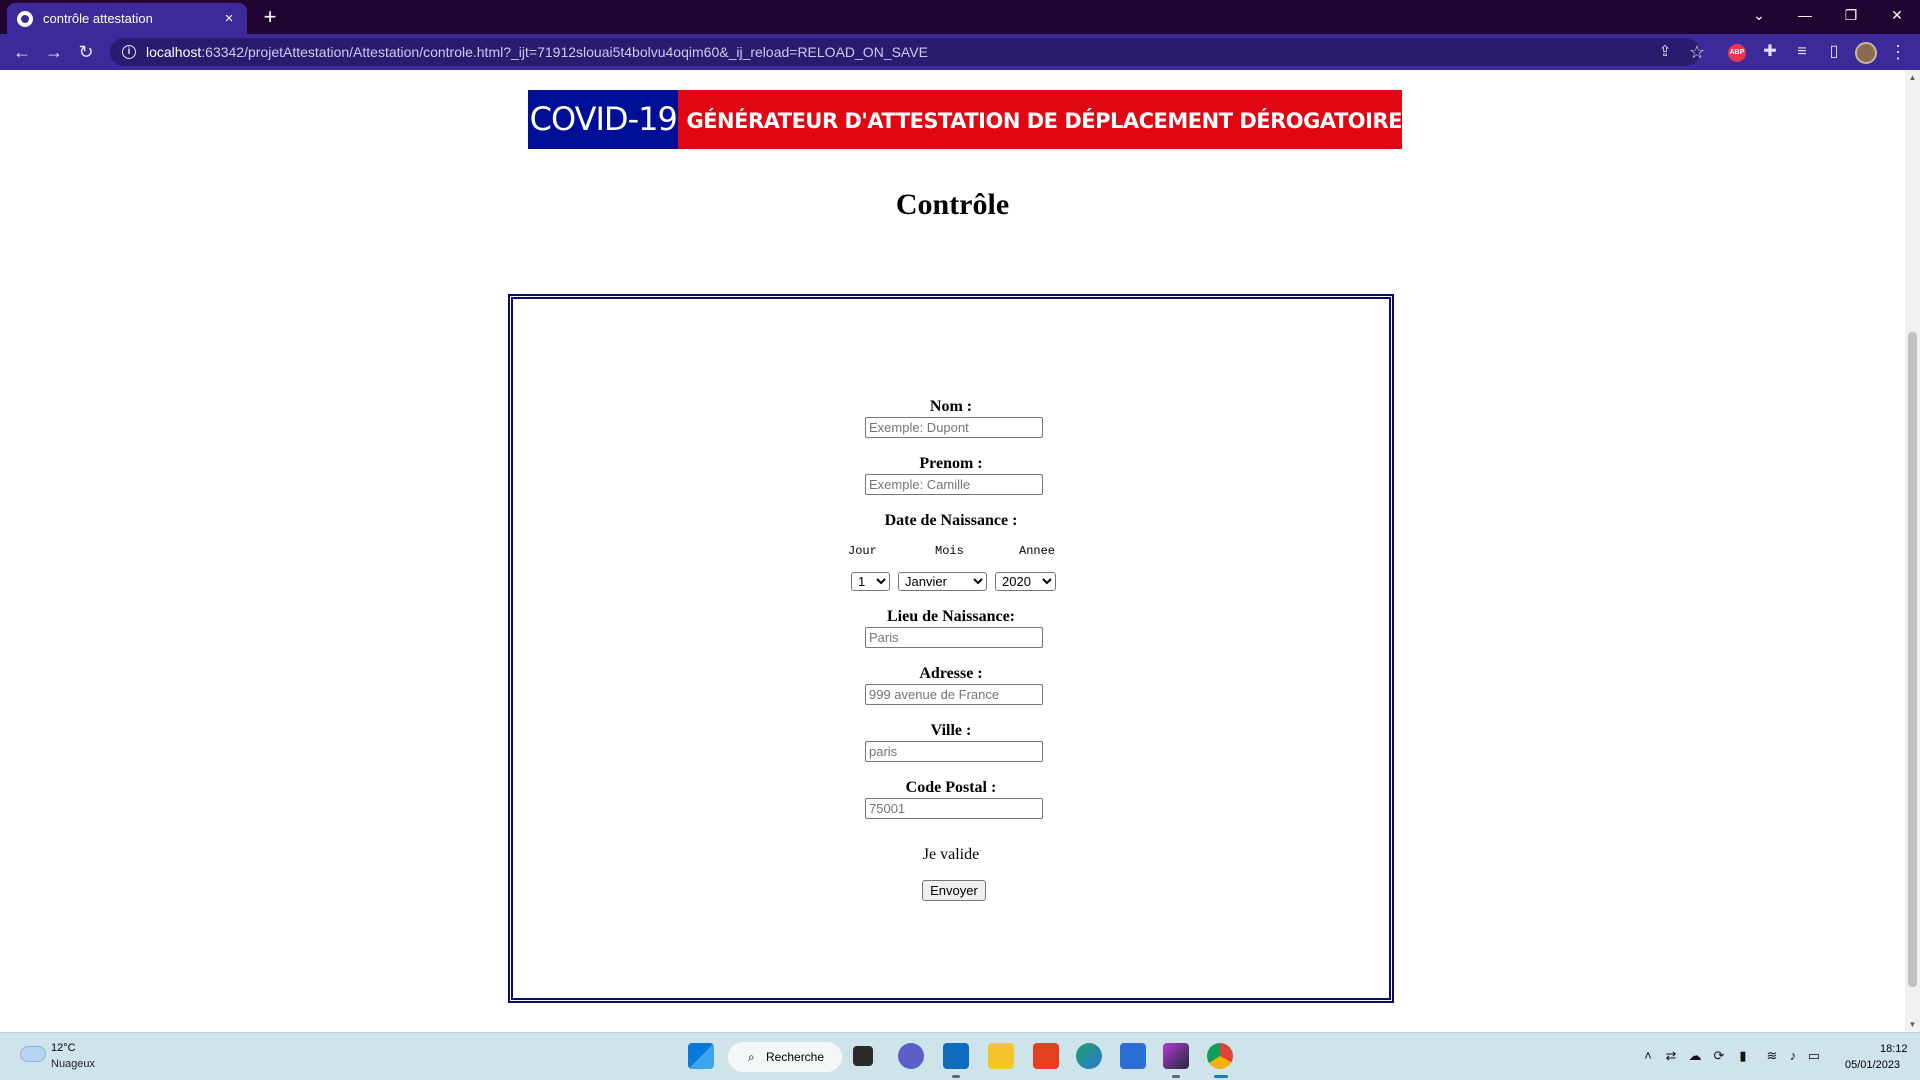 The height and width of the screenshot is (1080, 1920). Describe the element at coordinates (1176, 1076) in the screenshot. I see `phpstorm-running-indicator` at that location.